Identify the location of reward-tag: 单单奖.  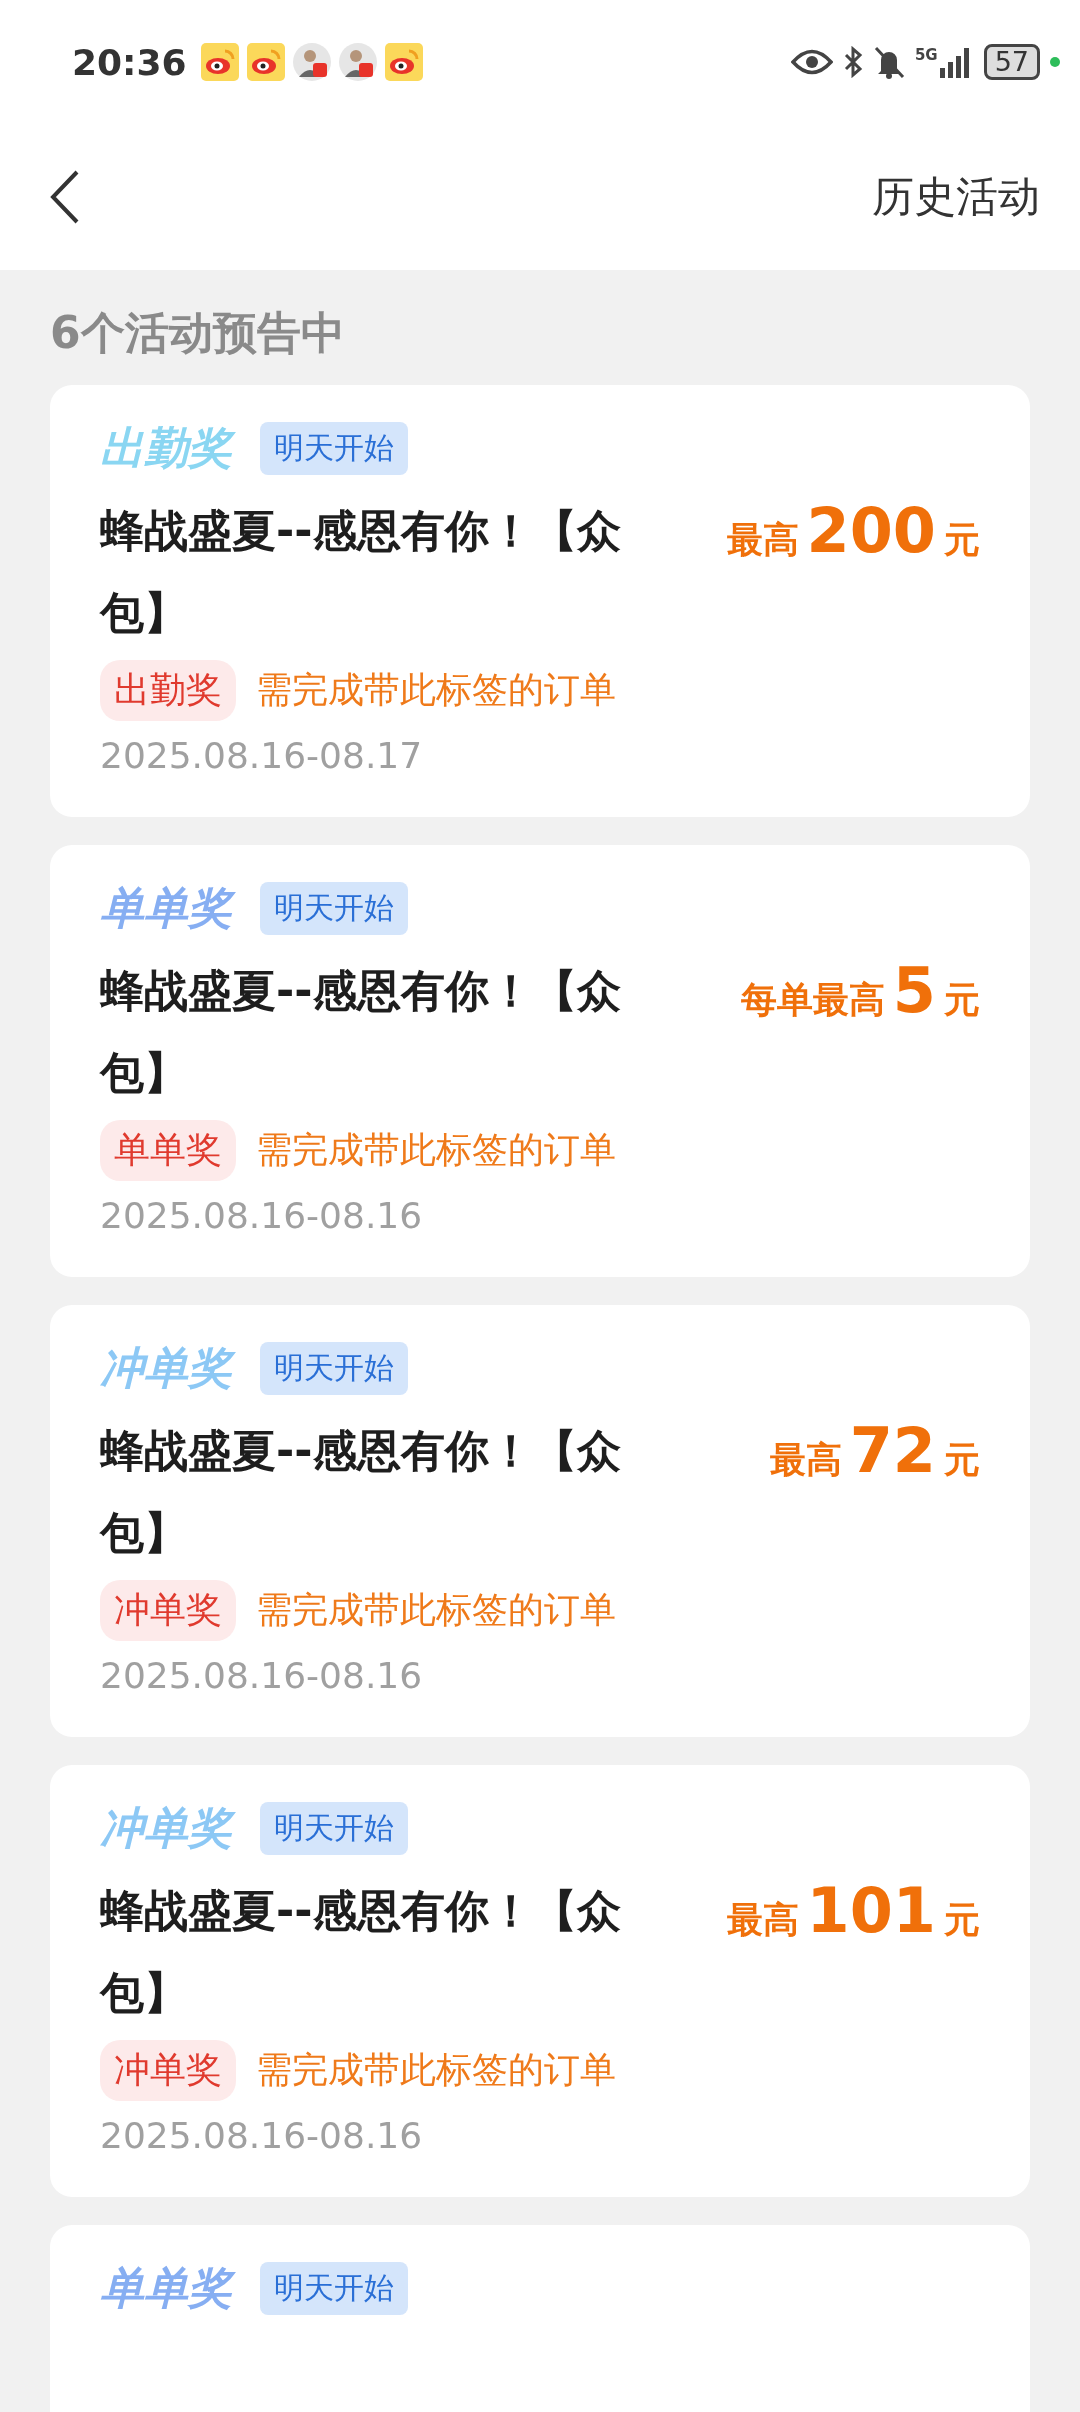
(168, 1150).